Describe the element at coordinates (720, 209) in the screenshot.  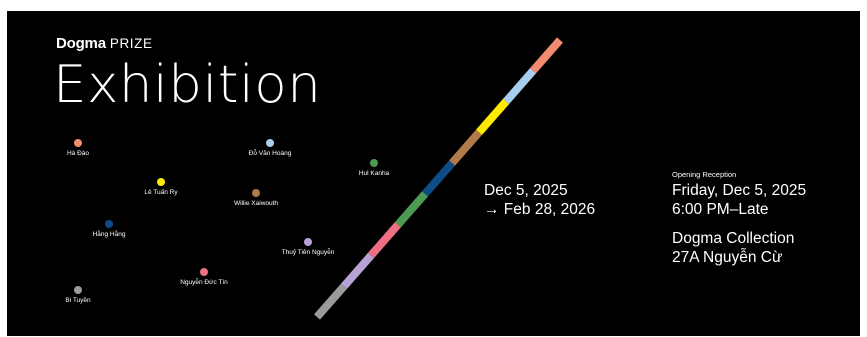
I see `reception-time: 6:00 PM–Late` at that location.